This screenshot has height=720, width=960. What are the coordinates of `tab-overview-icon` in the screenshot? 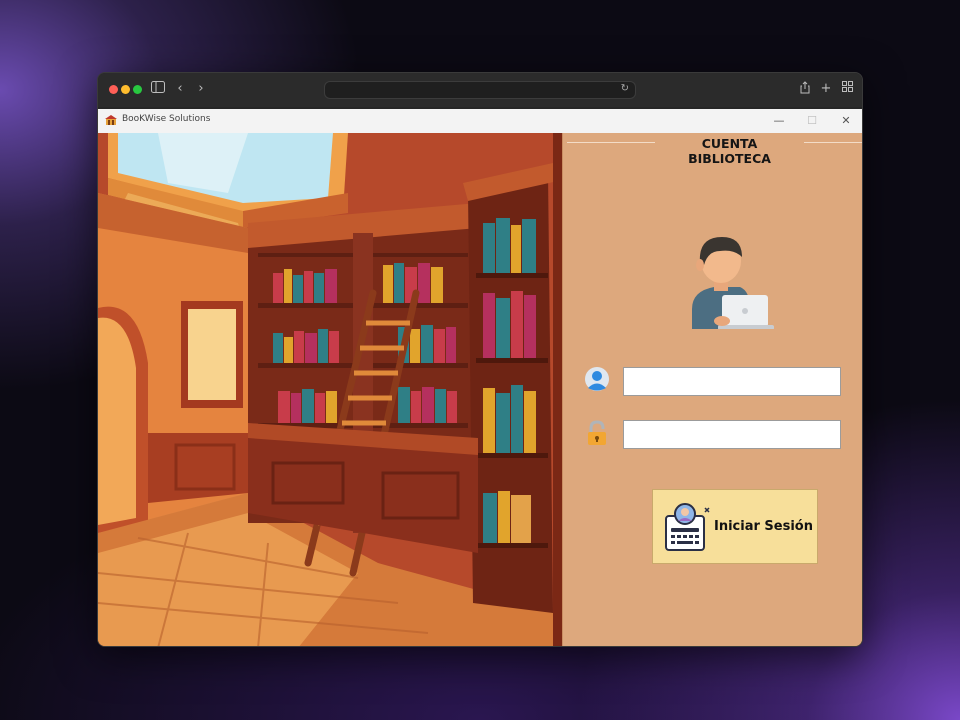 It's located at (847, 89).